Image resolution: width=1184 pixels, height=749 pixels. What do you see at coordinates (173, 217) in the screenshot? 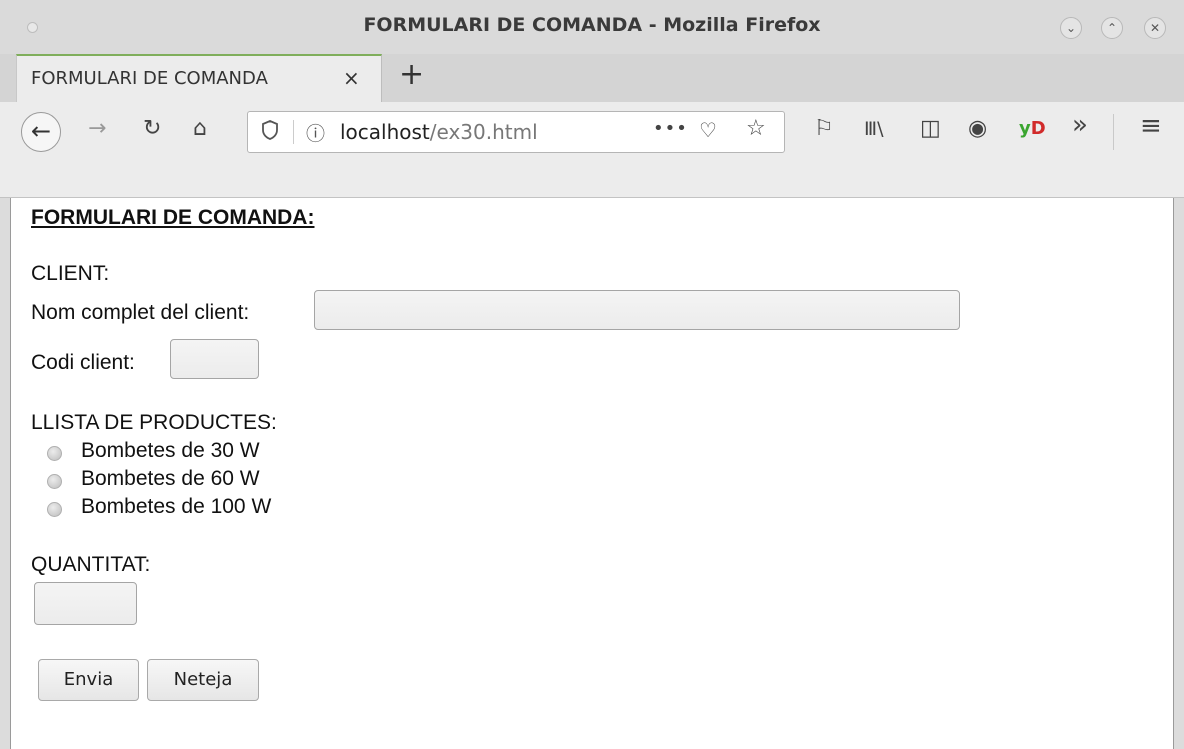
I see `page-title: FORMULARI DE COMANDA:` at bounding box center [173, 217].